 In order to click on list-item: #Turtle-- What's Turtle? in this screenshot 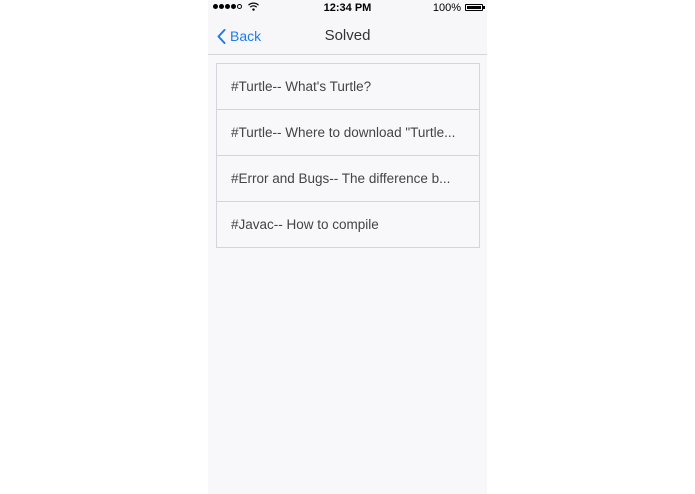, I will do `click(348, 86)`.